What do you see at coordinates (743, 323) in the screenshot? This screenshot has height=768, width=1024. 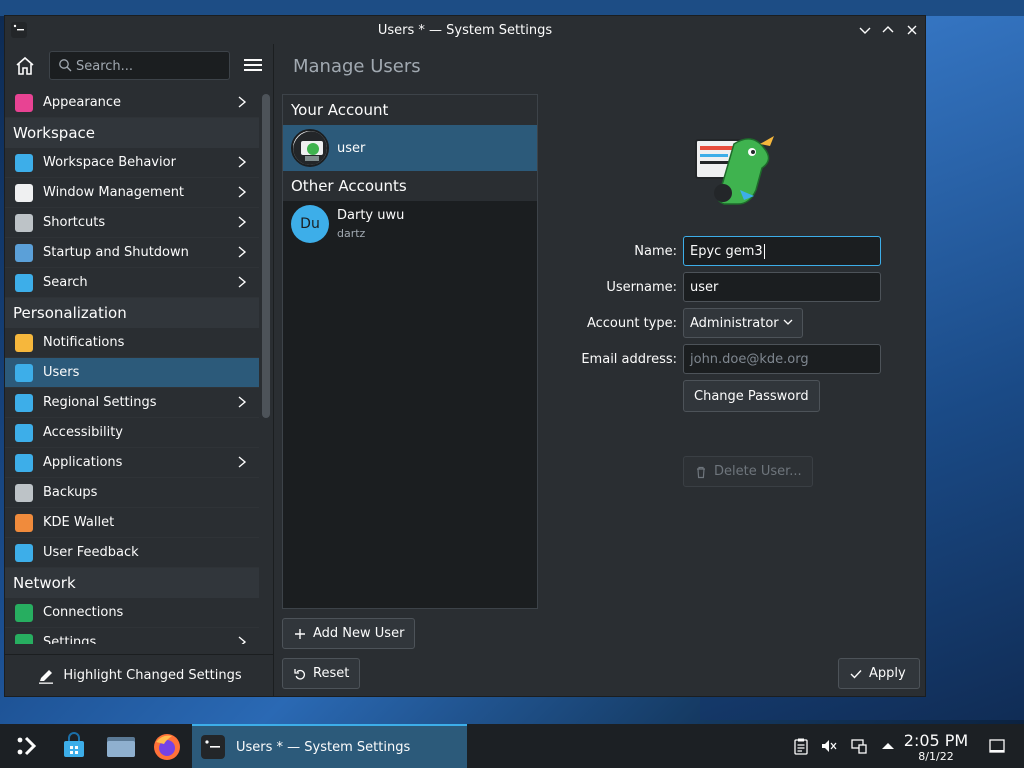 I see `account-type-select: Administrator` at bounding box center [743, 323].